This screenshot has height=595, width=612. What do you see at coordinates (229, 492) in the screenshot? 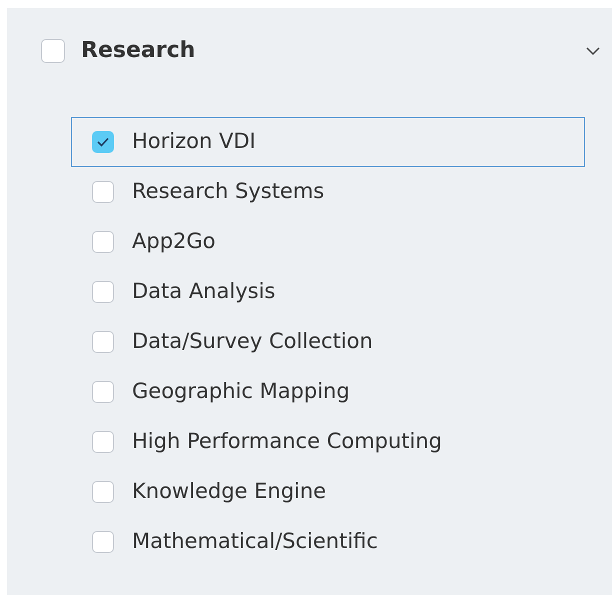
I see `option-label: Knowledge Engine` at bounding box center [229, 492].